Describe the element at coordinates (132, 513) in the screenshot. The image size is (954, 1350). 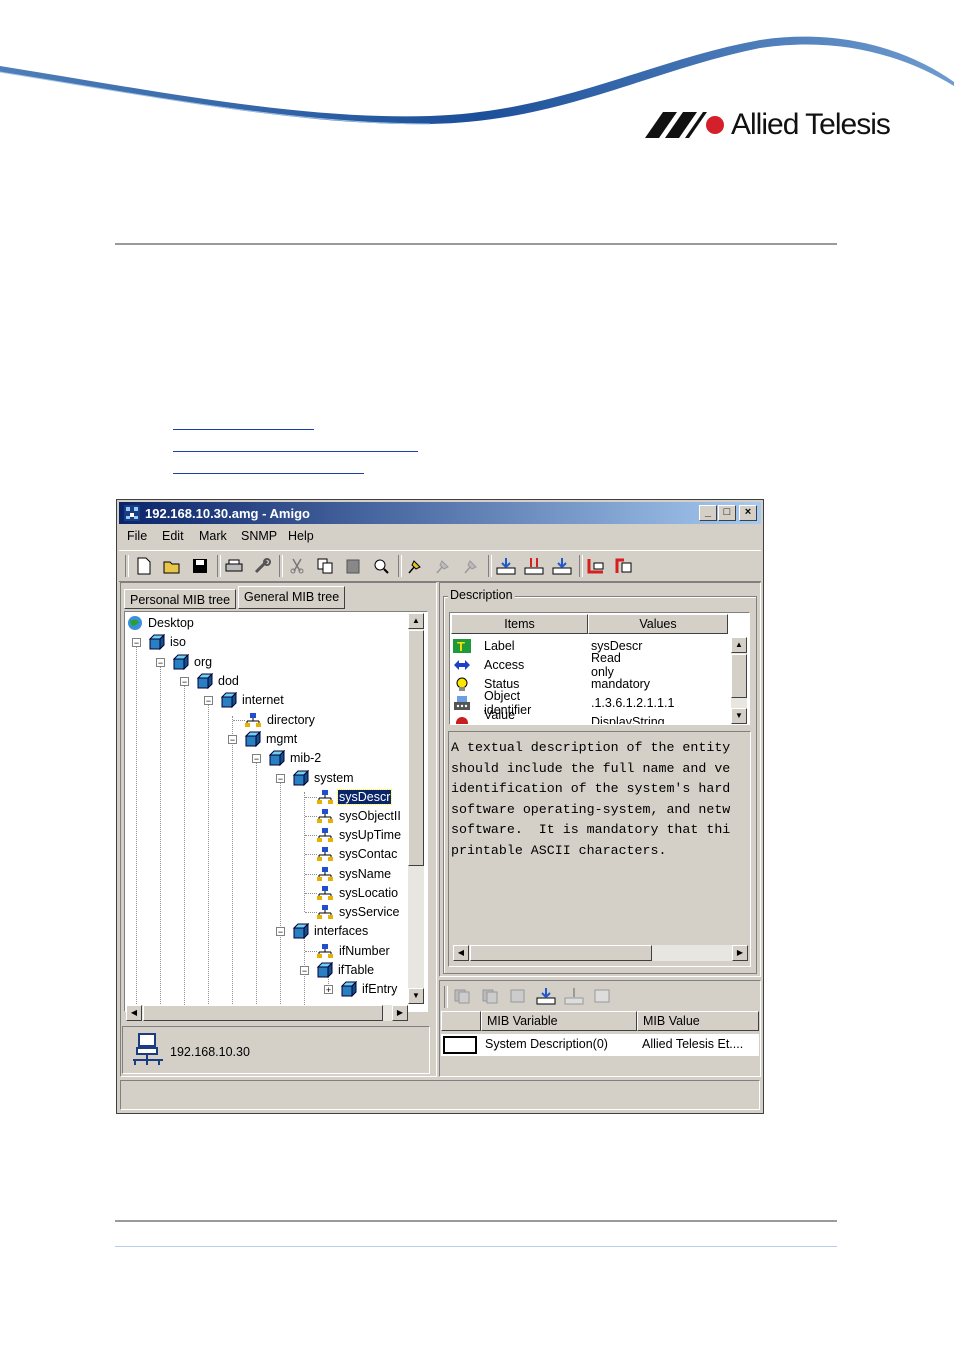
I see `app-network-icon` at that location.